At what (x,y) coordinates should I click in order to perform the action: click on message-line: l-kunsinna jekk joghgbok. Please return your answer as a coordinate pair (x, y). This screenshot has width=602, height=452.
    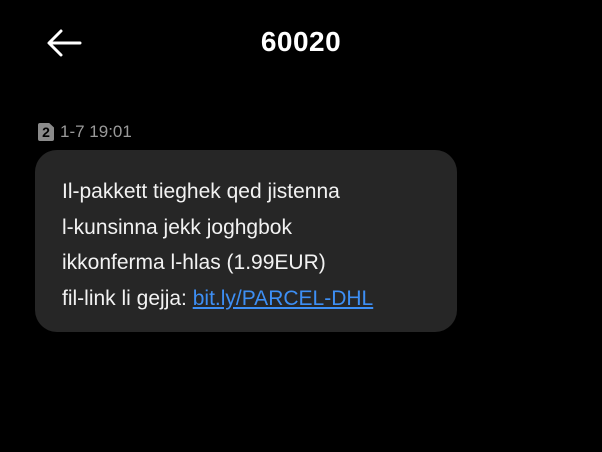
    Looking at the image, I should click on (177, 227).